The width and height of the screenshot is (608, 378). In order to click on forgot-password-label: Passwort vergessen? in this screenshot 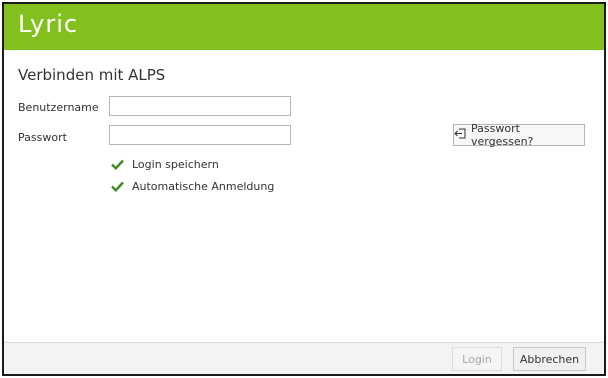, I will do `click(502, 135)`.